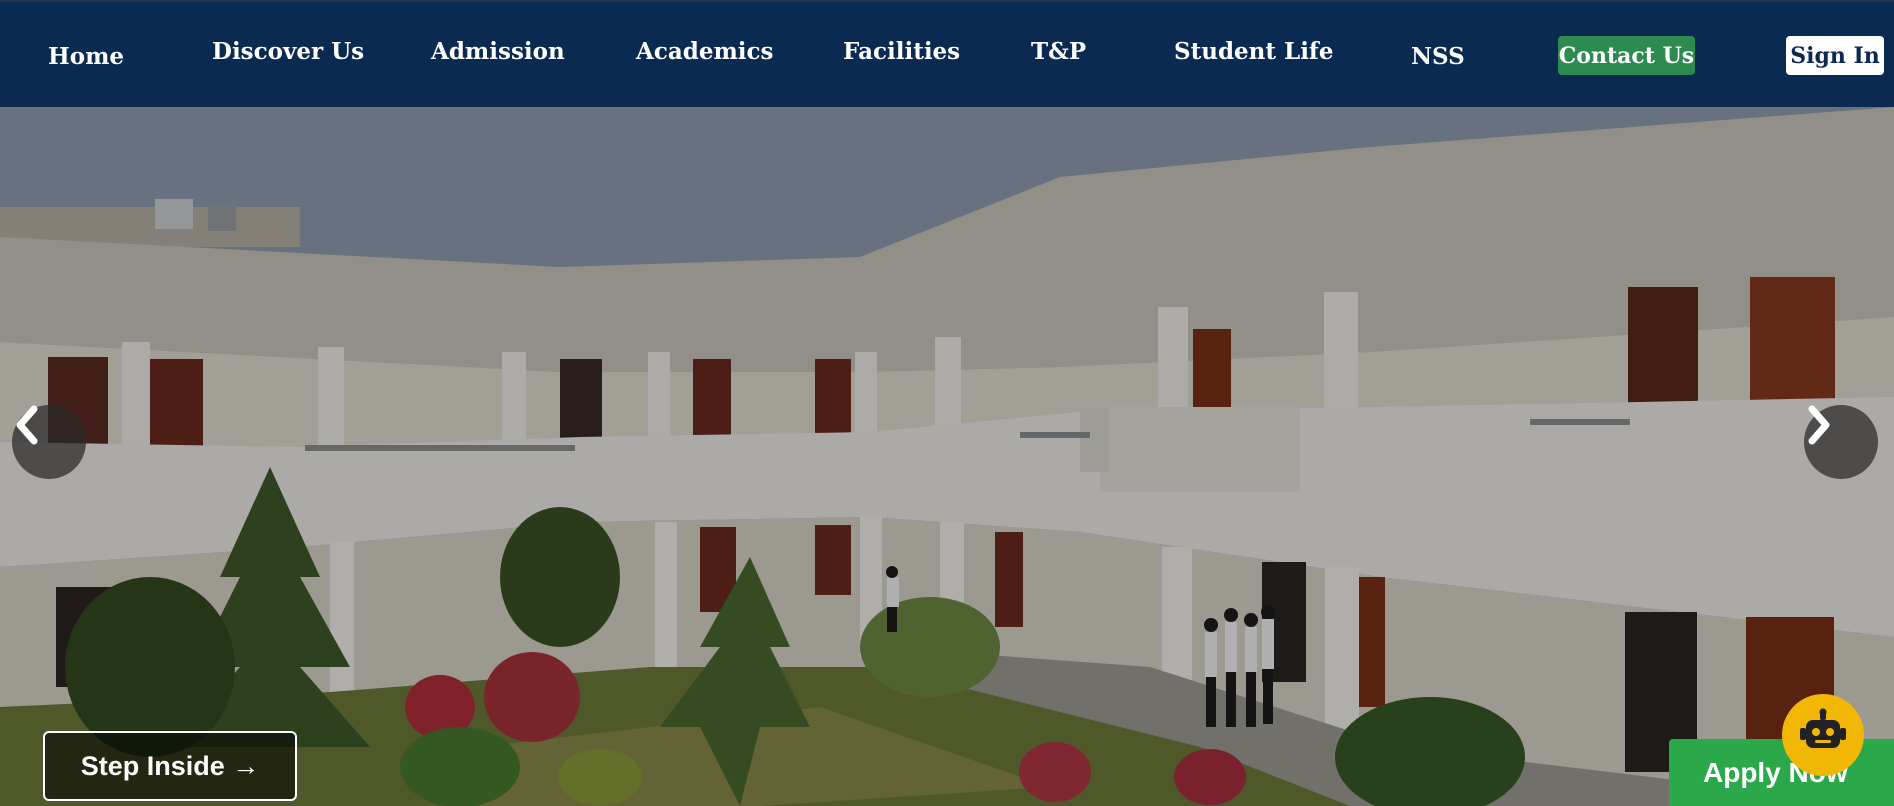 The height and width of the screenshot is (806, 1894). I want to click on robot-icon, so click(1823, 735).